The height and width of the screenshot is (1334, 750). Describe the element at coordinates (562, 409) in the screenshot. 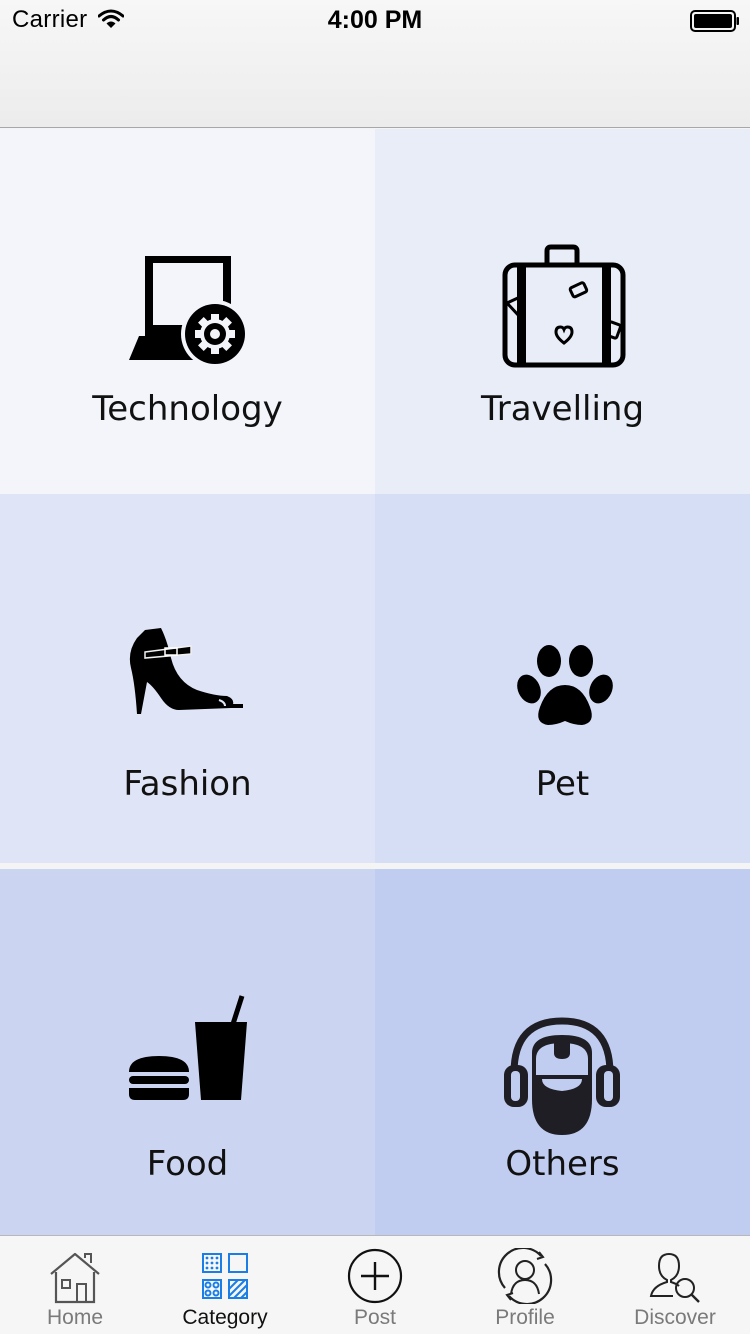

I see `category-label: Travelling` at that location.